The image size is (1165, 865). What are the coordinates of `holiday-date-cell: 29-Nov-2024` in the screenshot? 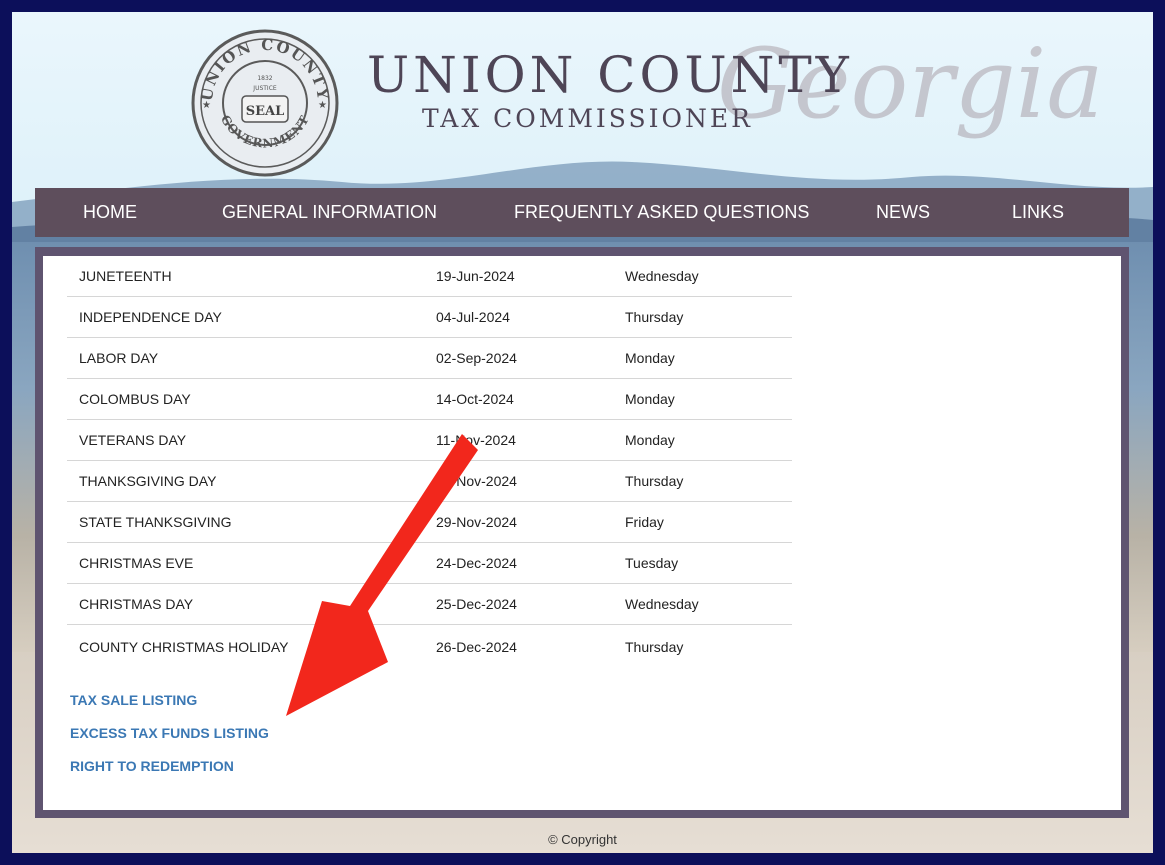 It's located at (518, 522).